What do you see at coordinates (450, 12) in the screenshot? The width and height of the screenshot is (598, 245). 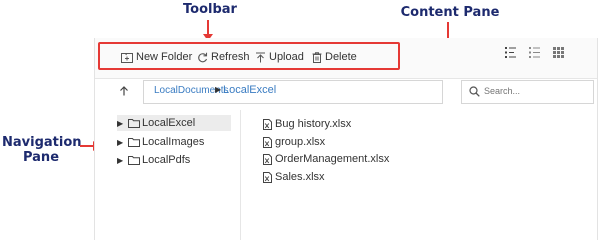 I see `content-pane-annotation-label: Content Pane` at bounding box center [450, 12].